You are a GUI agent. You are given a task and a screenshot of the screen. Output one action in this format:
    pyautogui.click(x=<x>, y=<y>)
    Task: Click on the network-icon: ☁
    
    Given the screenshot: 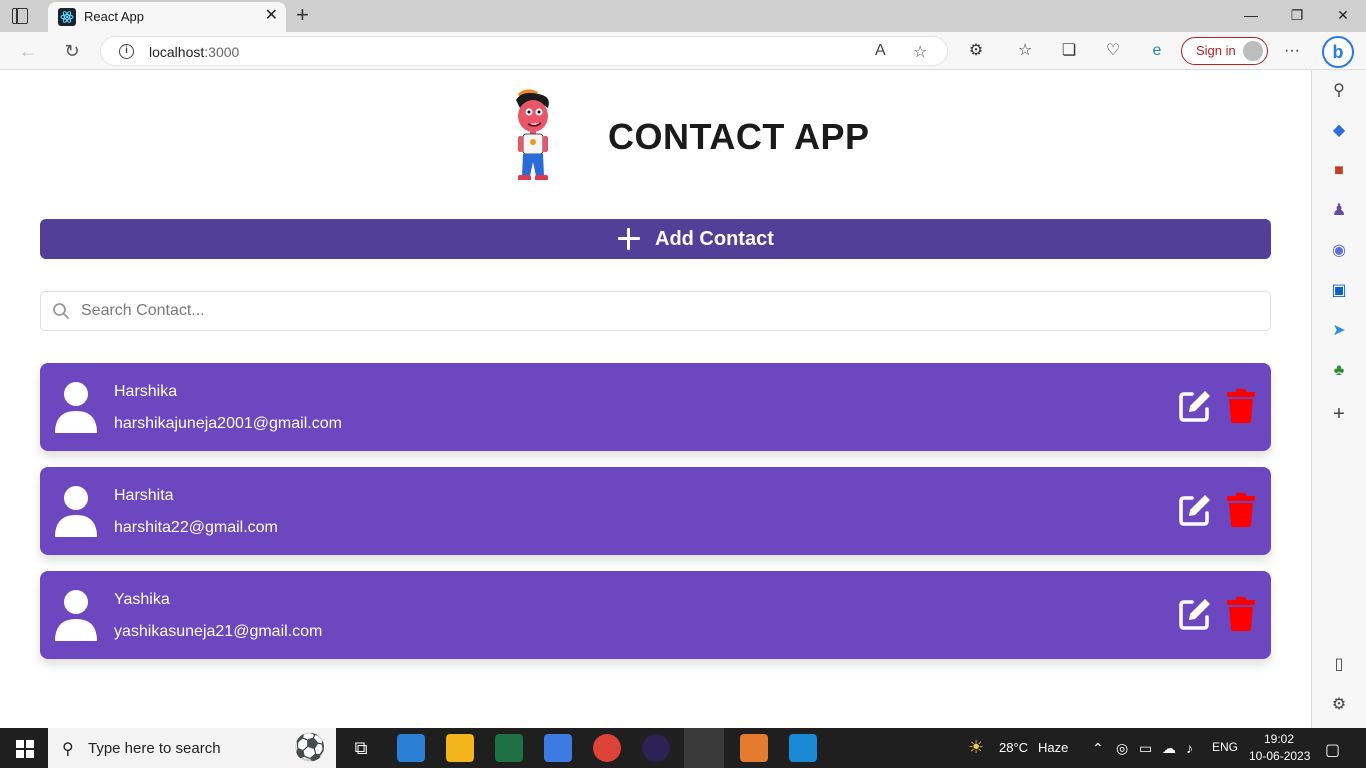 What is the action you would take?
    pyautogui.click(x=1169, y=748)
    